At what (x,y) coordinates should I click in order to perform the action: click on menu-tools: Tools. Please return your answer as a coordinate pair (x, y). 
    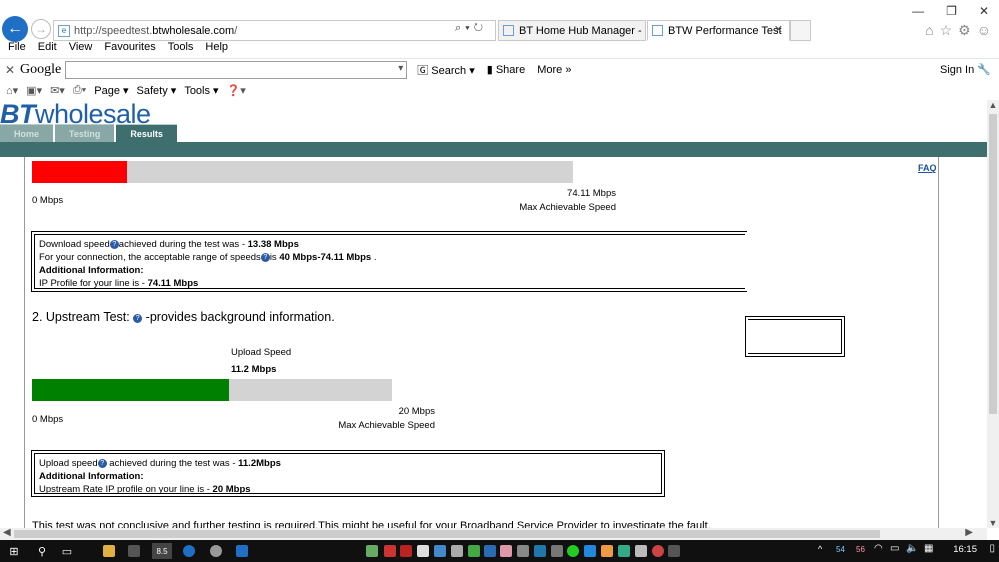
    Looking at the image, I should click on (181, 49).